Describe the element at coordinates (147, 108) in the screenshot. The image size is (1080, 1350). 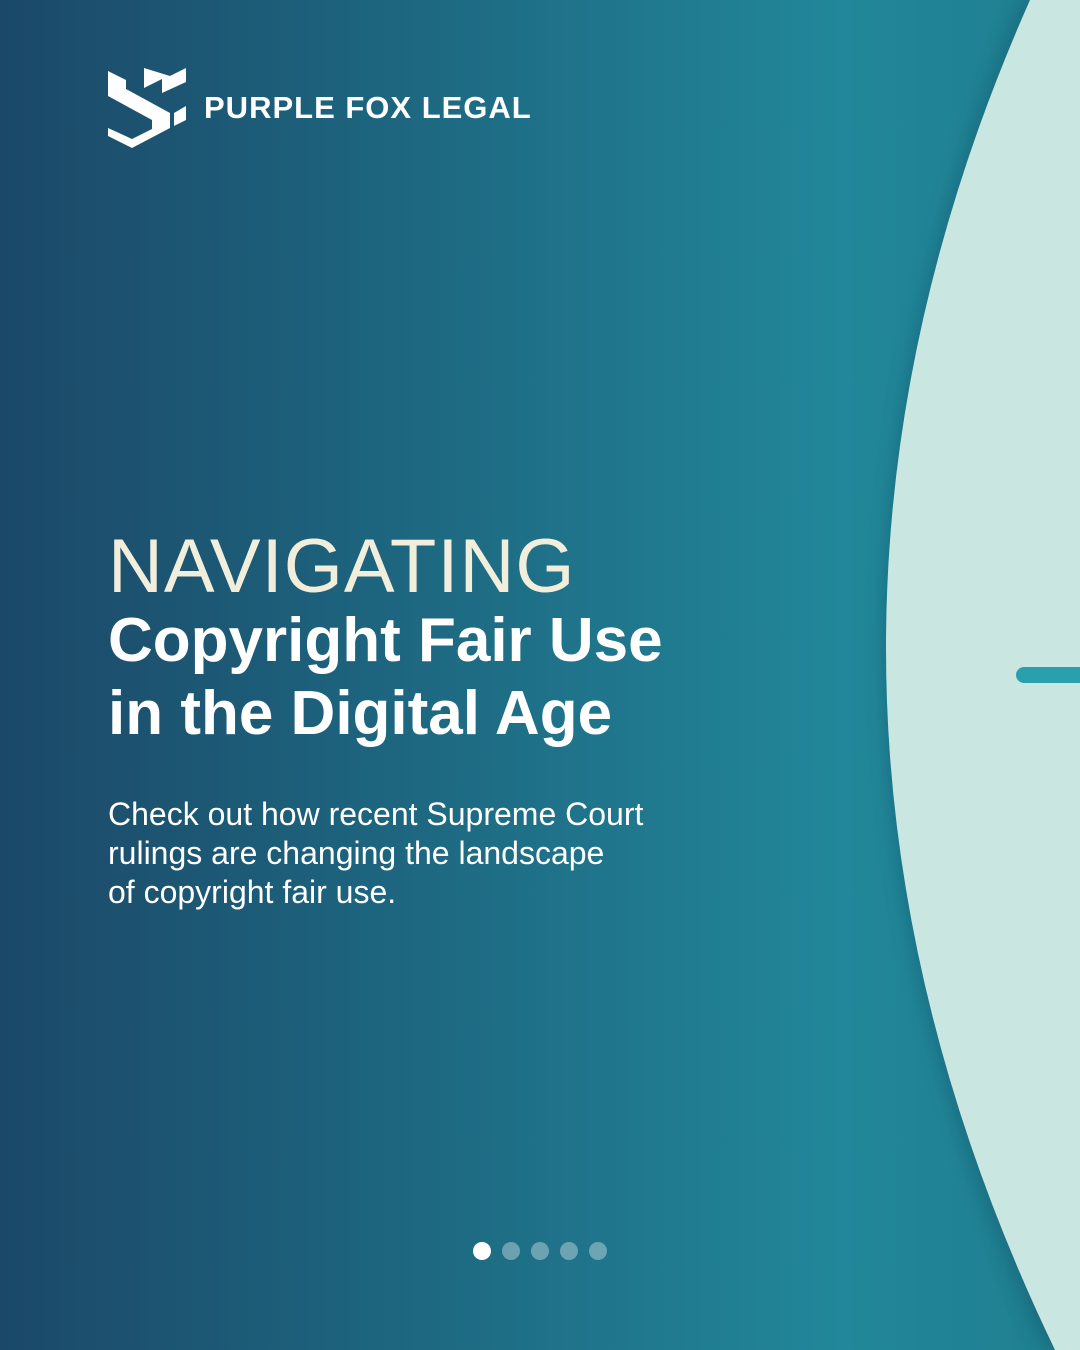
I see `purple-fox-legal-logo-icon` at that location.